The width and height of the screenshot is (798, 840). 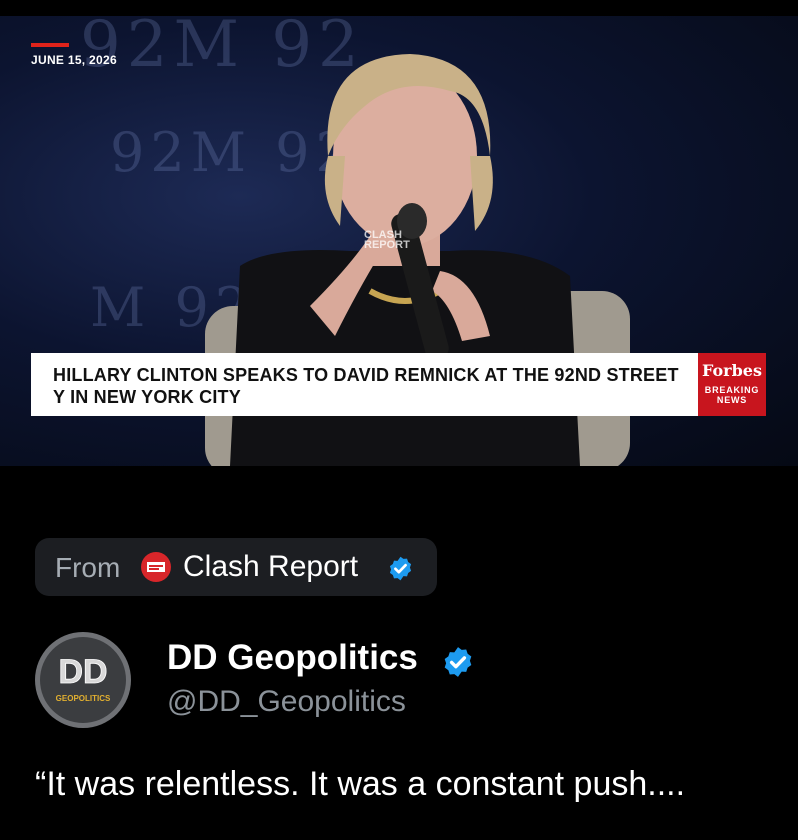 What do you see at coordinates (732, 370) in the screenshot?
I see `forbes-brand: Forbes` at bounding box center [732, 370].